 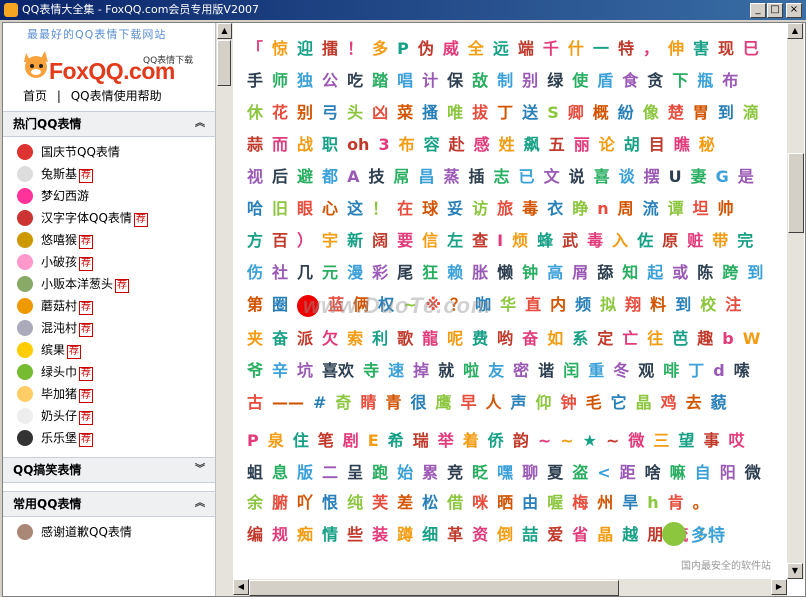 What do you see at coordinates (646, 369) in the screenshot?
I see `emoticon-glyph: 观` at bounding box center [646, 369].